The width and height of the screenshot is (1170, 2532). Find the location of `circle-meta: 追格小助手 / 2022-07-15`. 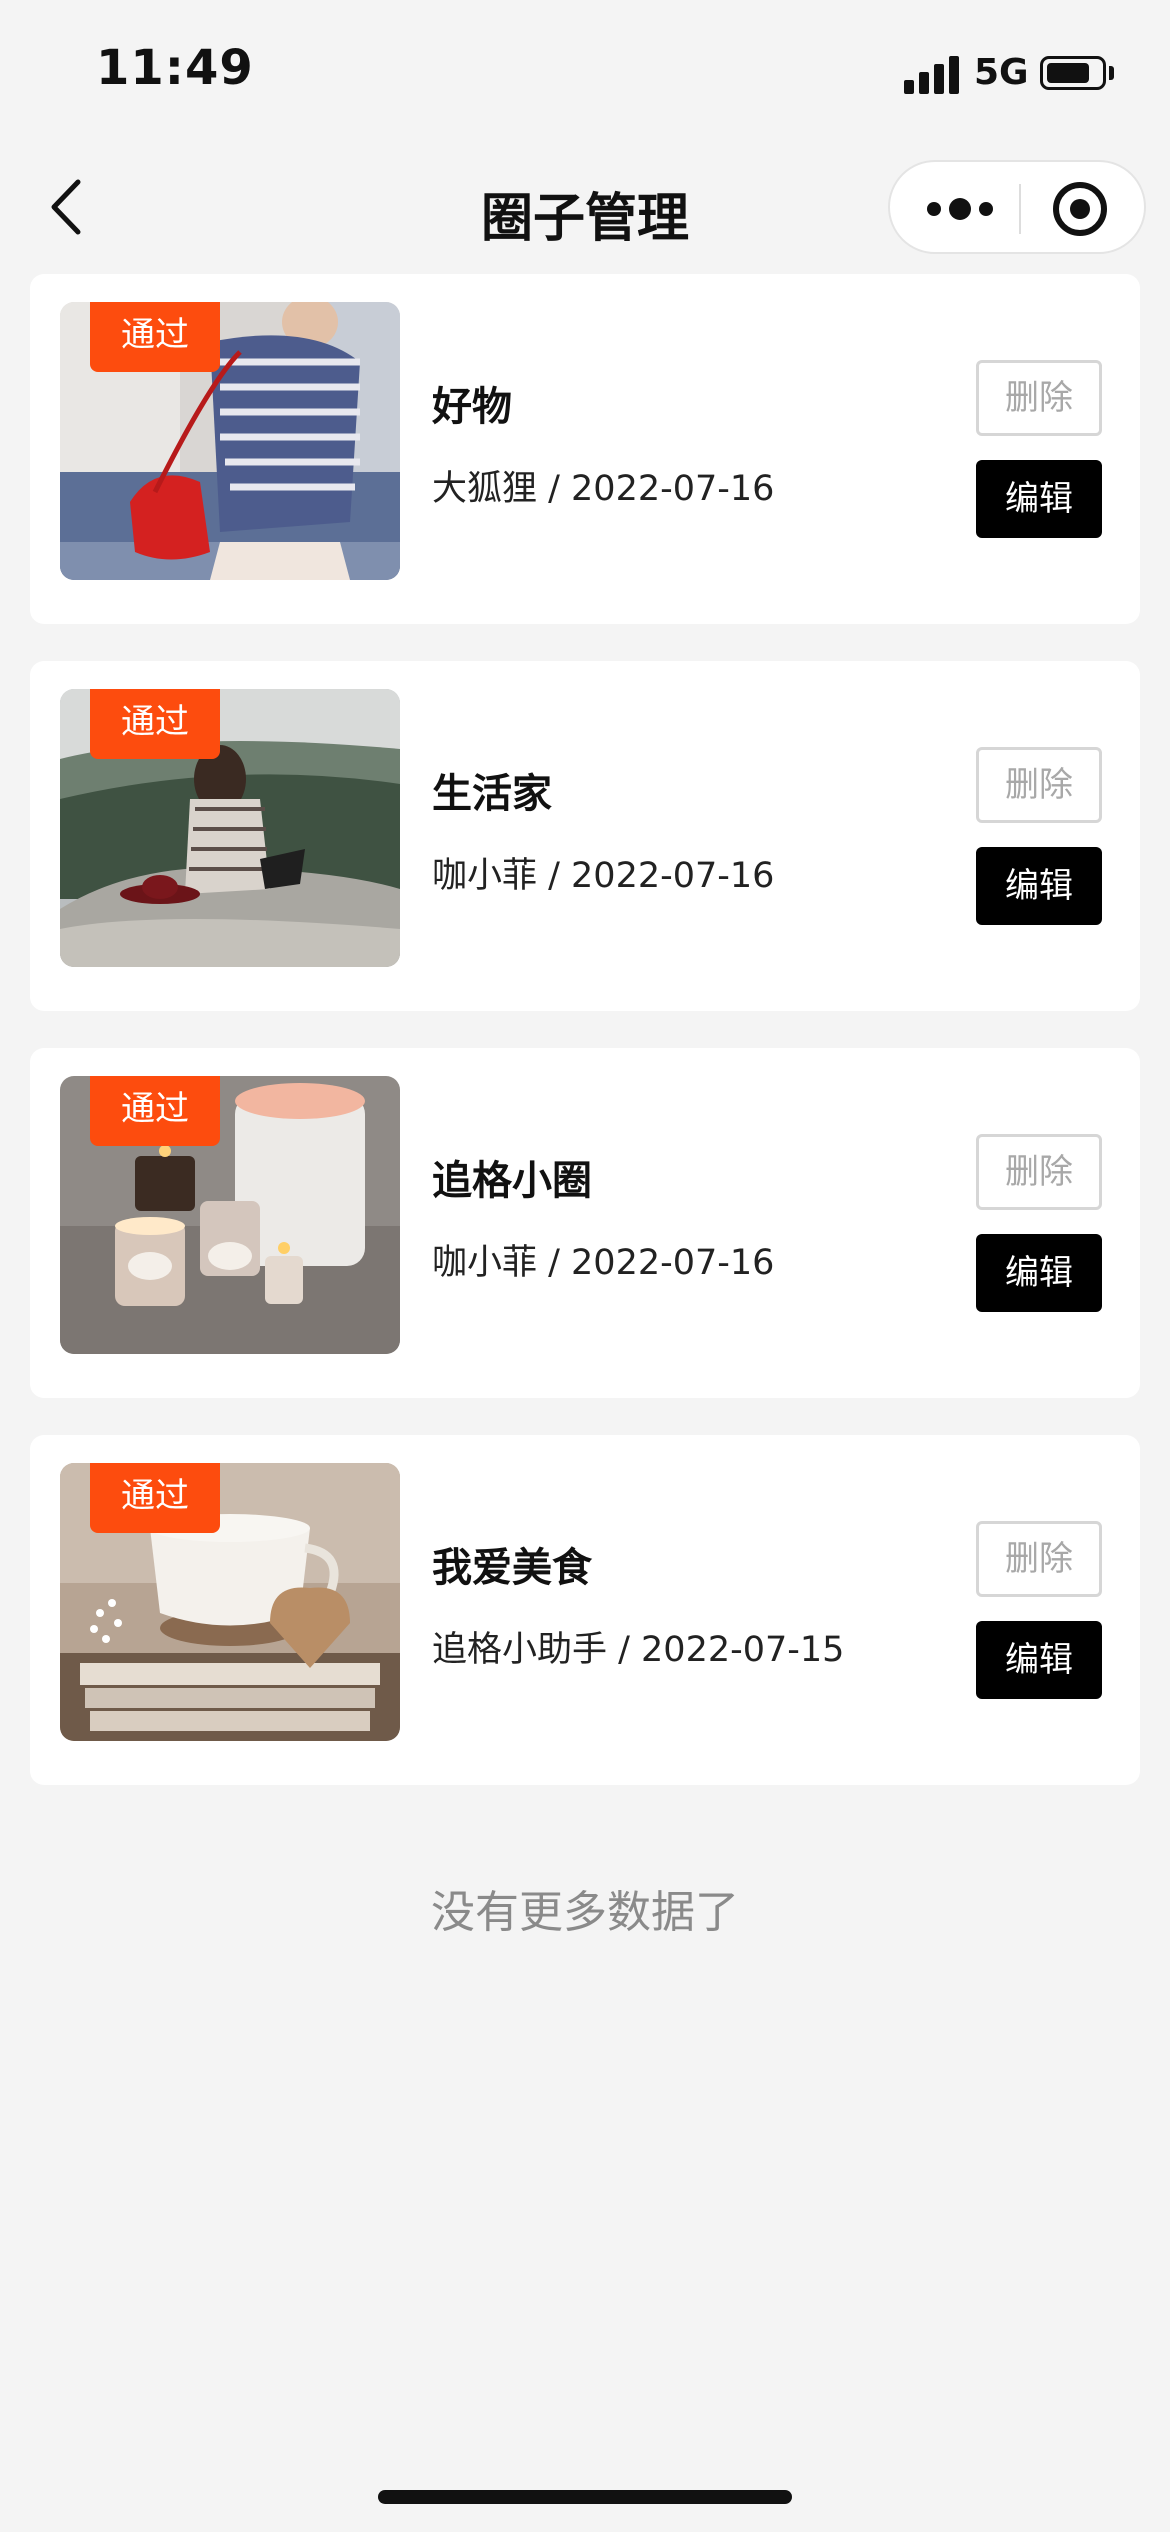

circle-meta: 追格小助手 / 2022-07-15 is located at coordinates (638, 1650).